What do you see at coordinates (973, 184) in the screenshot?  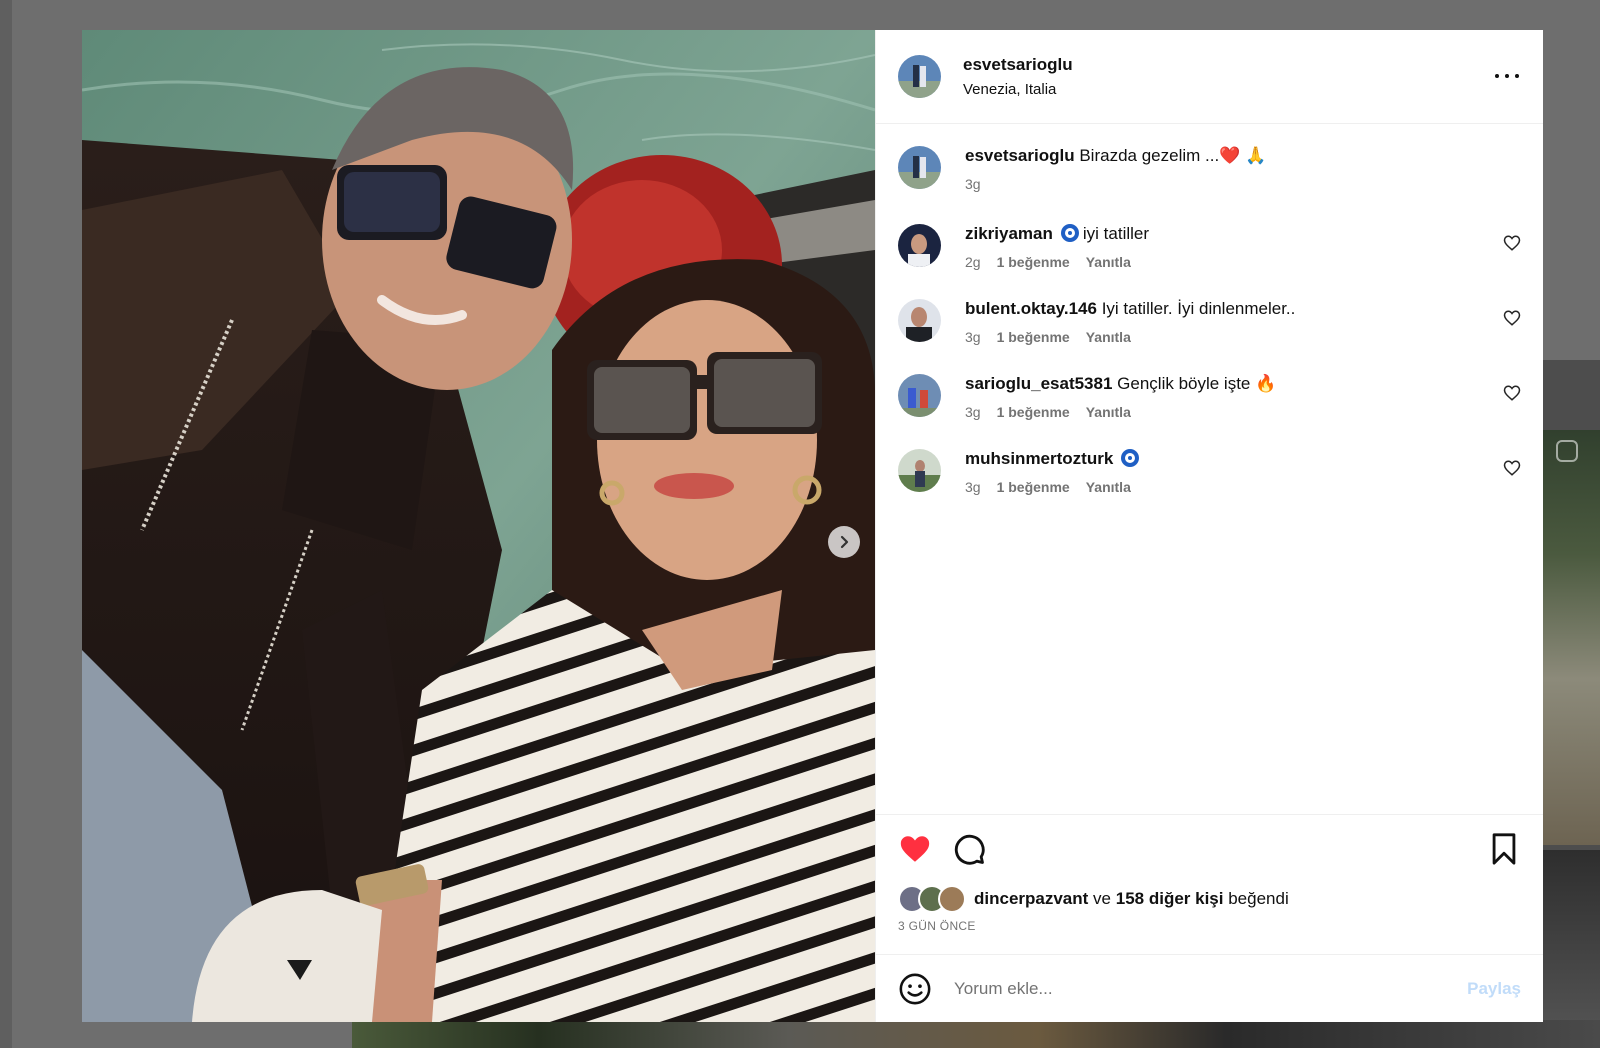 I see `caption-time: 3g` at bounding box center [973, 184].